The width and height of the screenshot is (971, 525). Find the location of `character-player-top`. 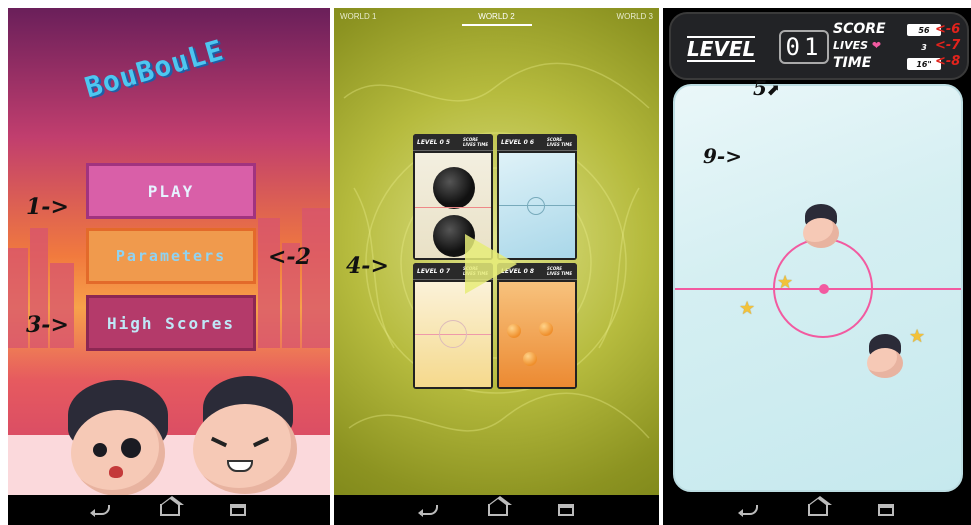

character-player-top is located at coordinates (821, 226).